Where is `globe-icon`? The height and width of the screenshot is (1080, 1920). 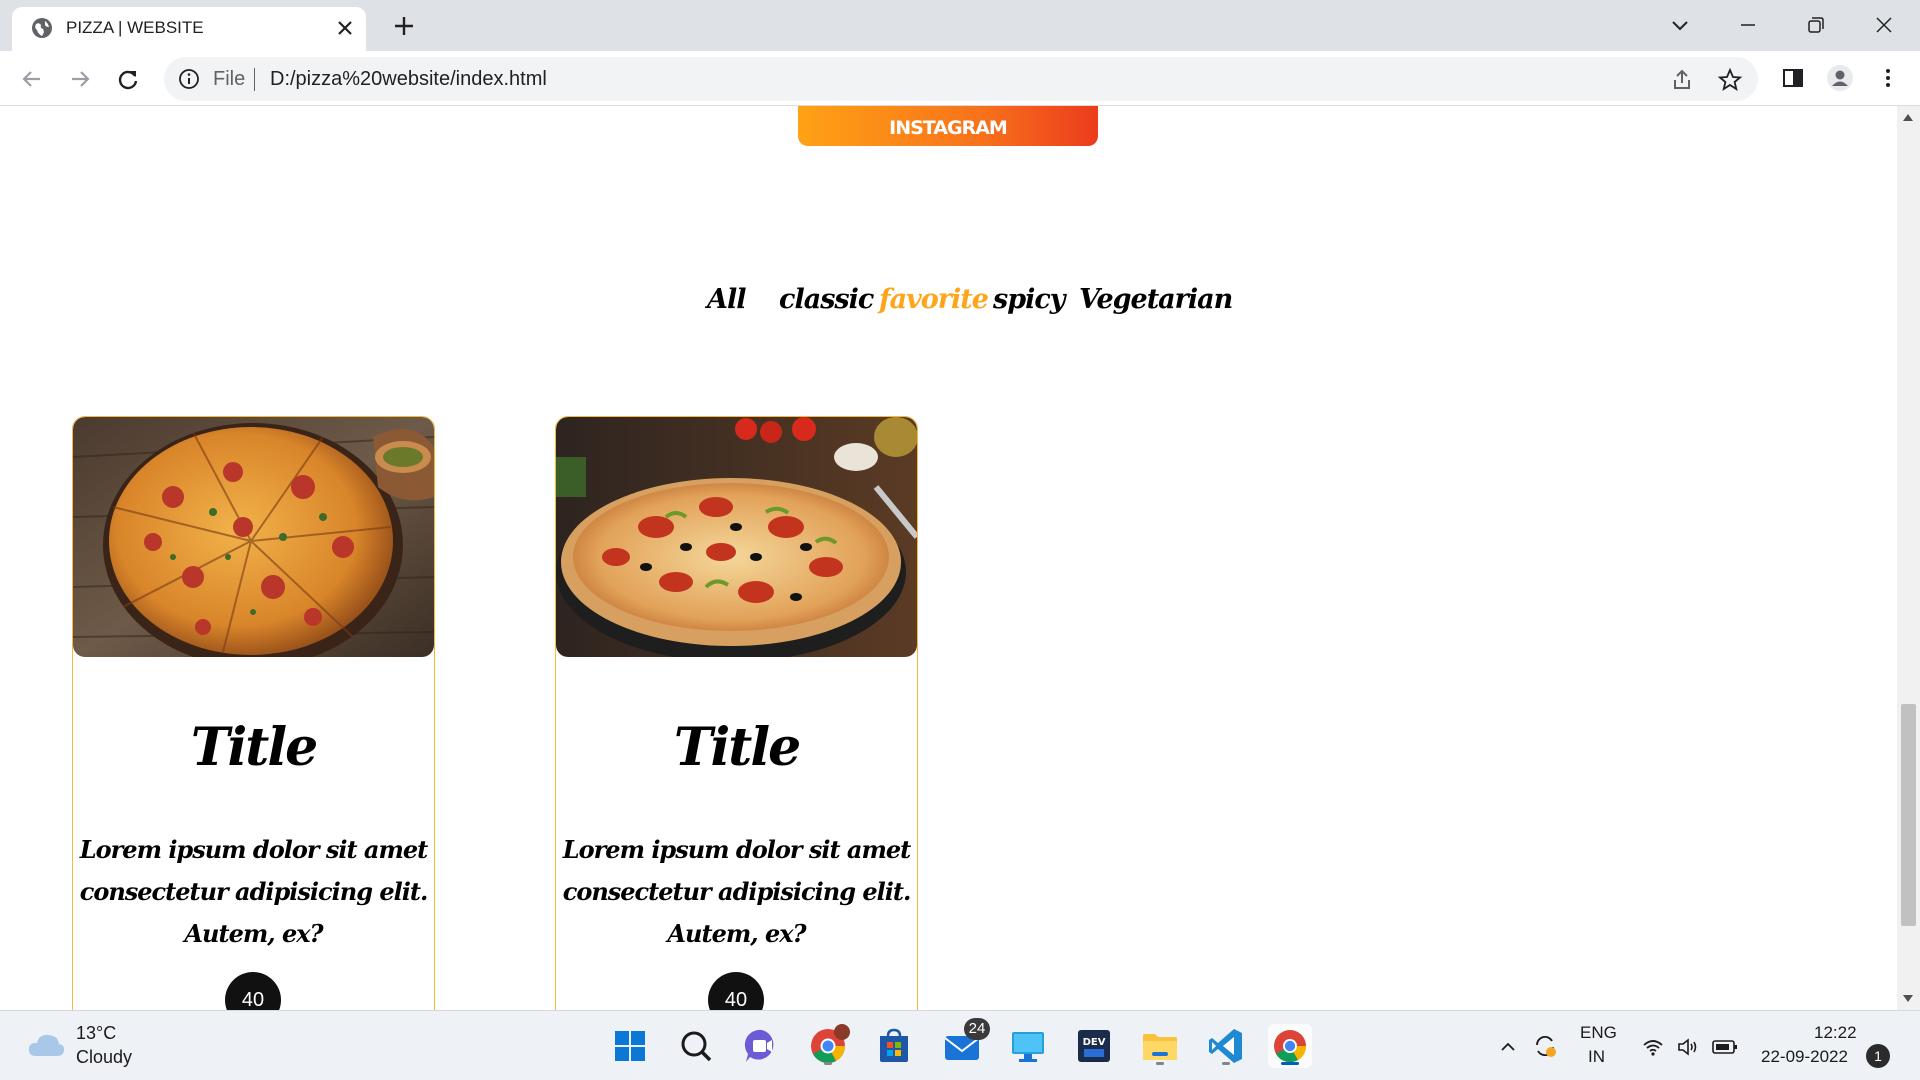
globe-icon is located at coordinates (42, 28).